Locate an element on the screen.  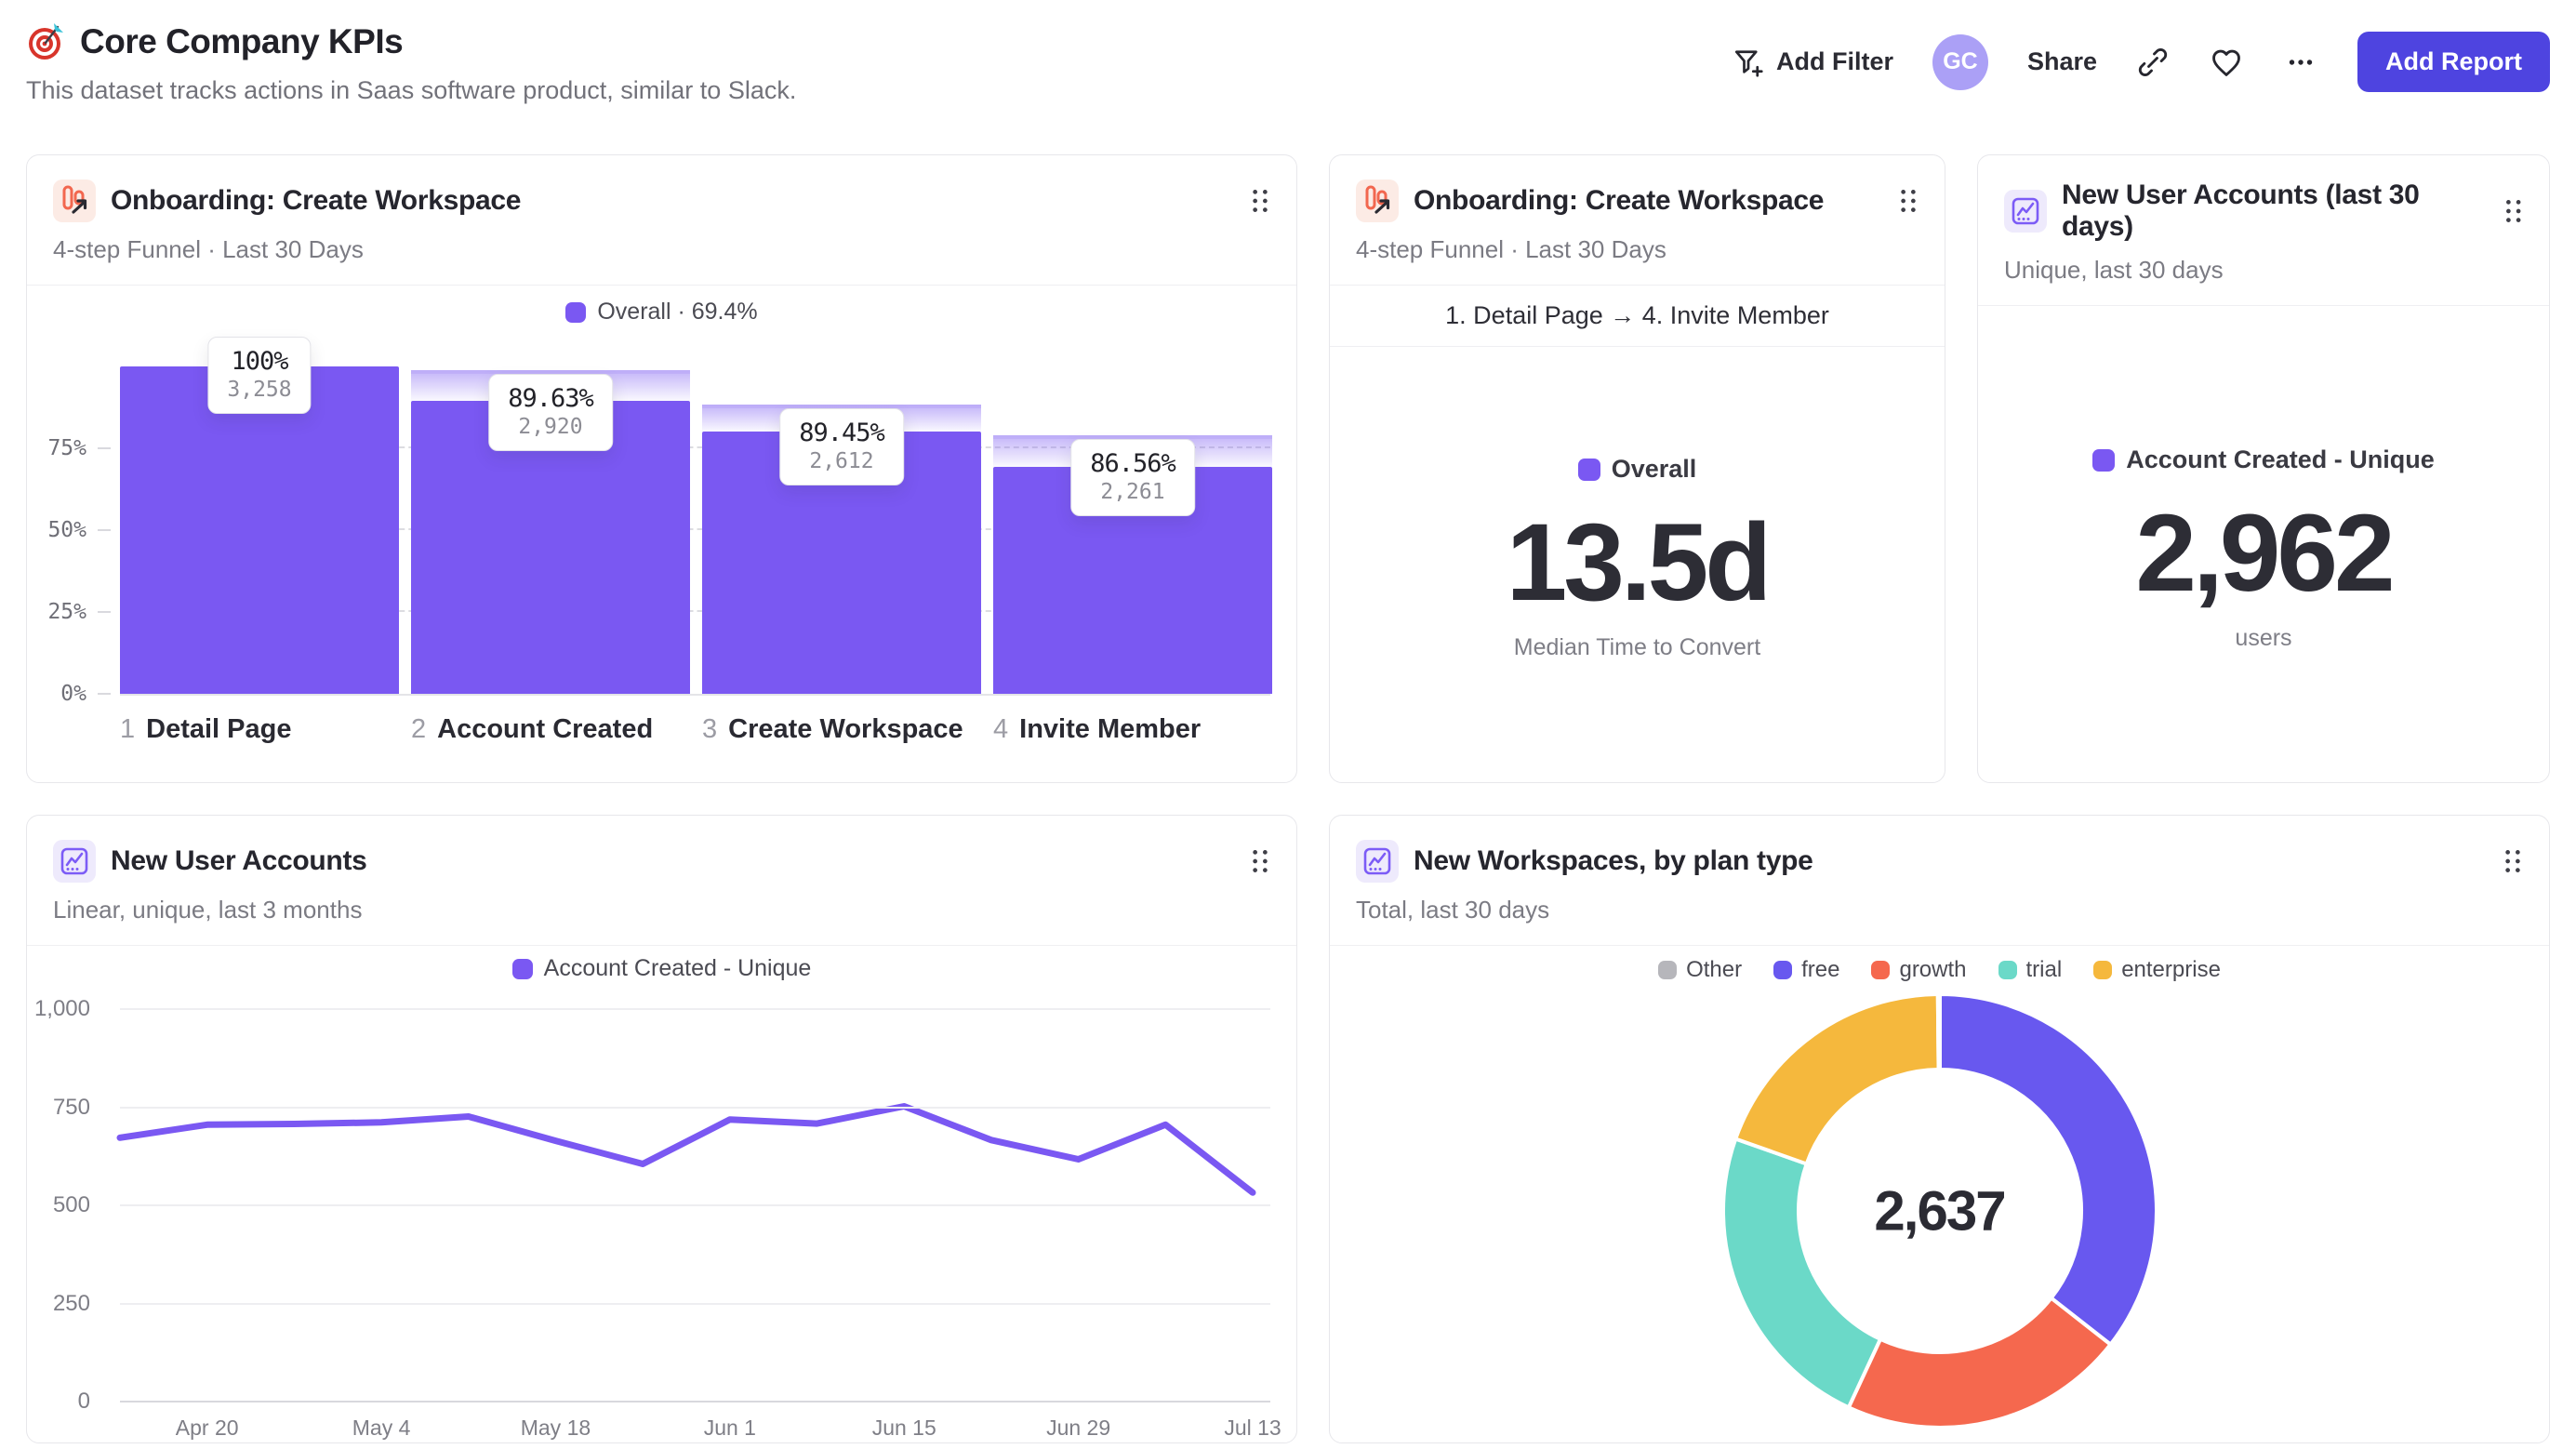
page-title: Core Company KPIs is located at coordinates (242, 41).